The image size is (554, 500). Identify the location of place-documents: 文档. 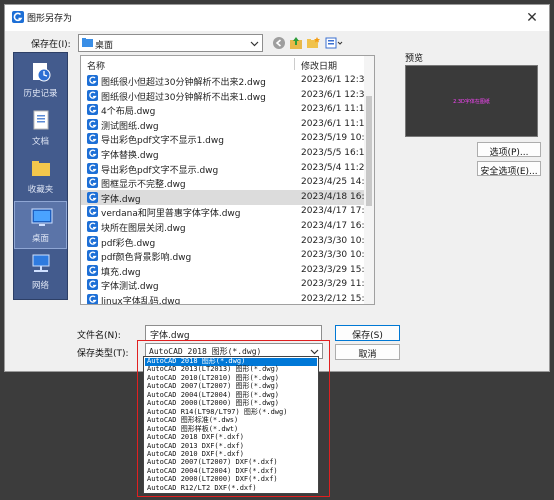
(40, 129).